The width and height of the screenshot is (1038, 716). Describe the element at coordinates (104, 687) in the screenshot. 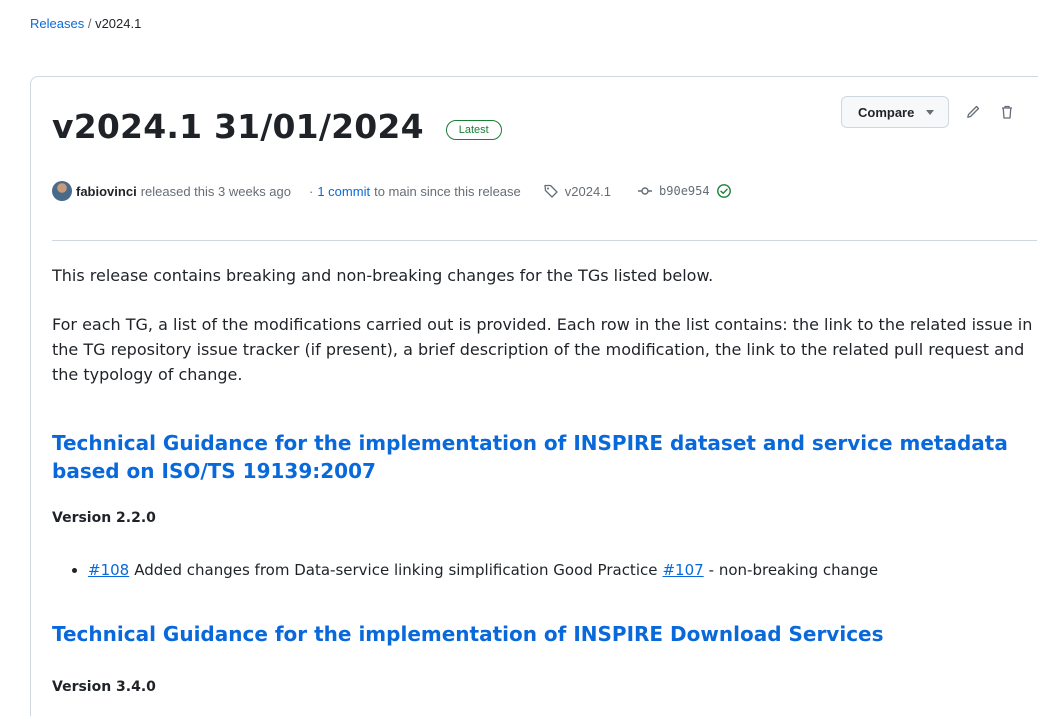

I see `section-version-download-services: Version 3.4.0` at that location.